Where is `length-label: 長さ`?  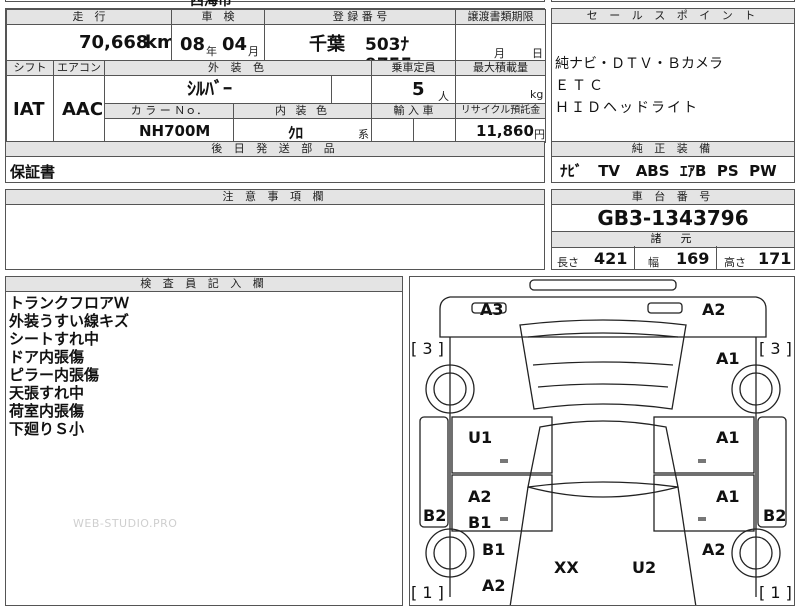
length-label: 長さ is located at coordinates (568, 262).